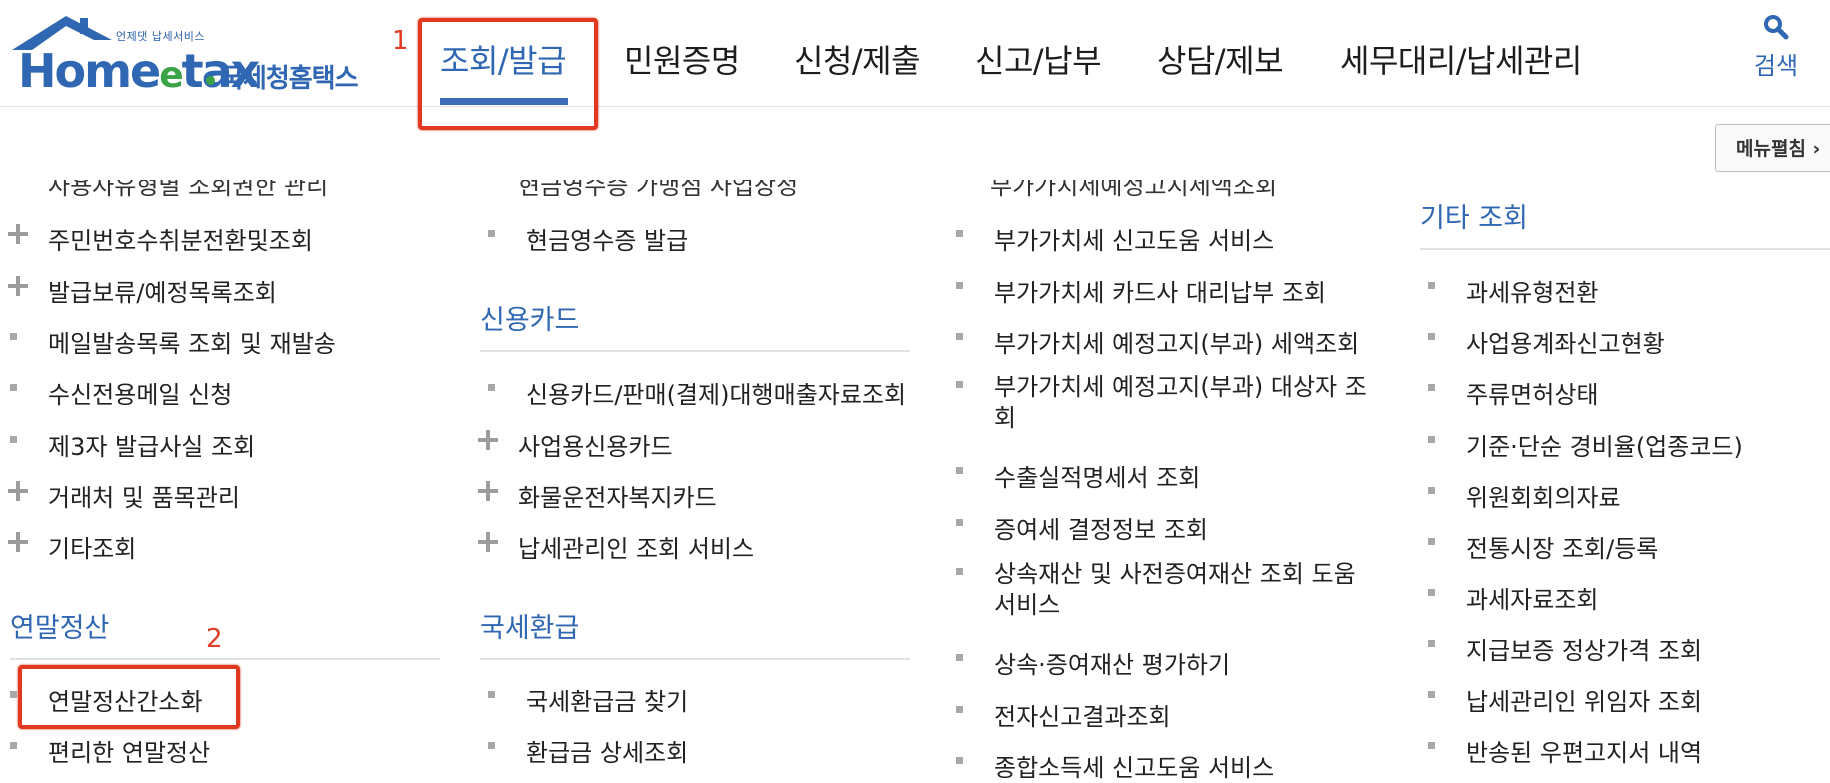 The image size is (1830, 783). What do you see at coordinates (1776, 47) in the screenshot?
I see `search-button: 검색` at bounding box center [1776, 47].